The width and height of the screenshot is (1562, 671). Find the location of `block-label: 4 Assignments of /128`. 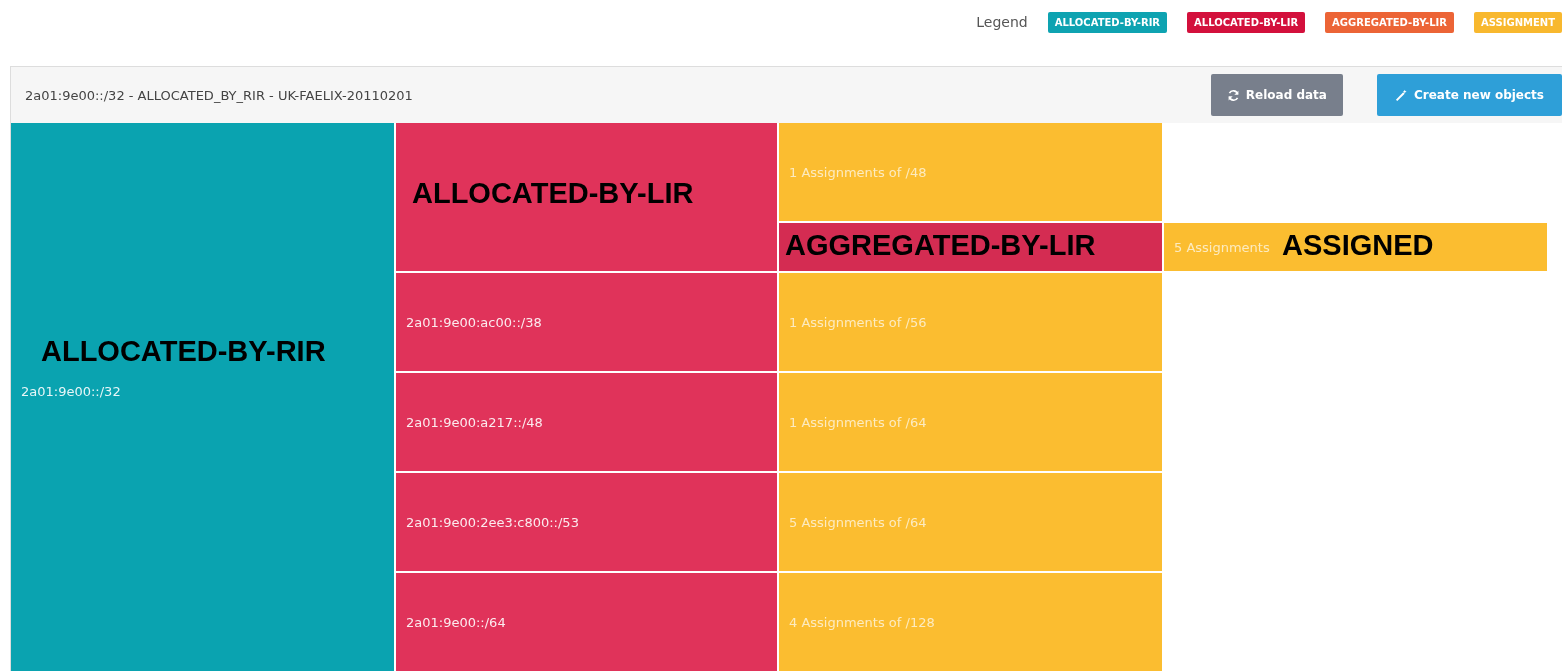

block-label: 4 Assignments of /128 is located at coordinates (862, 622).